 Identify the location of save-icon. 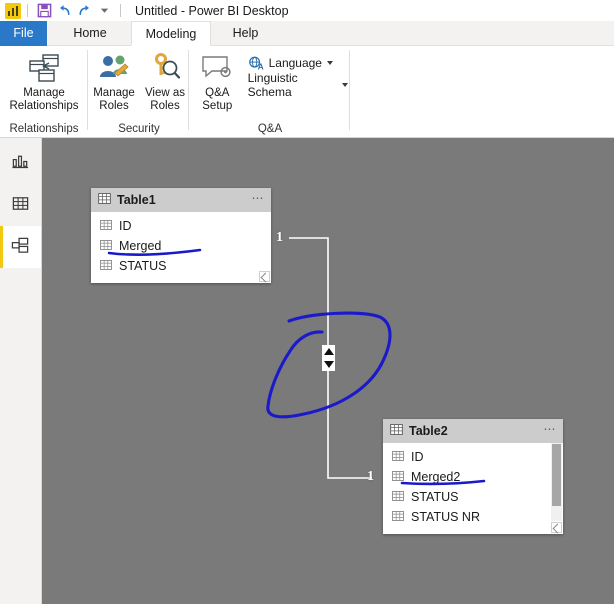
(44, 10).